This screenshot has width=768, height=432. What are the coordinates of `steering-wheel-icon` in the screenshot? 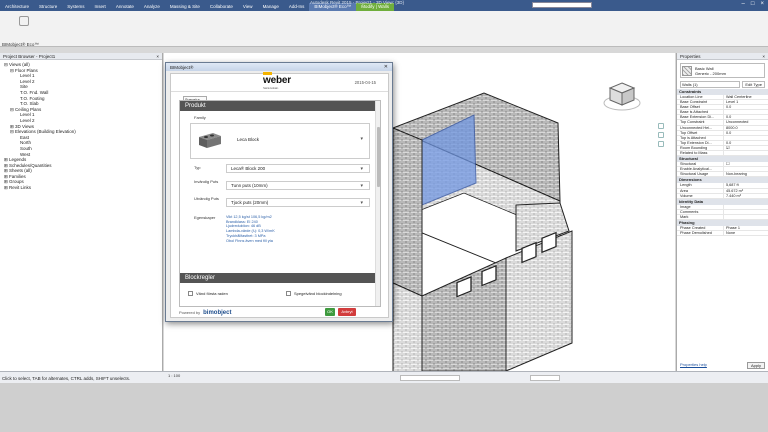 It's located at (661, 126).